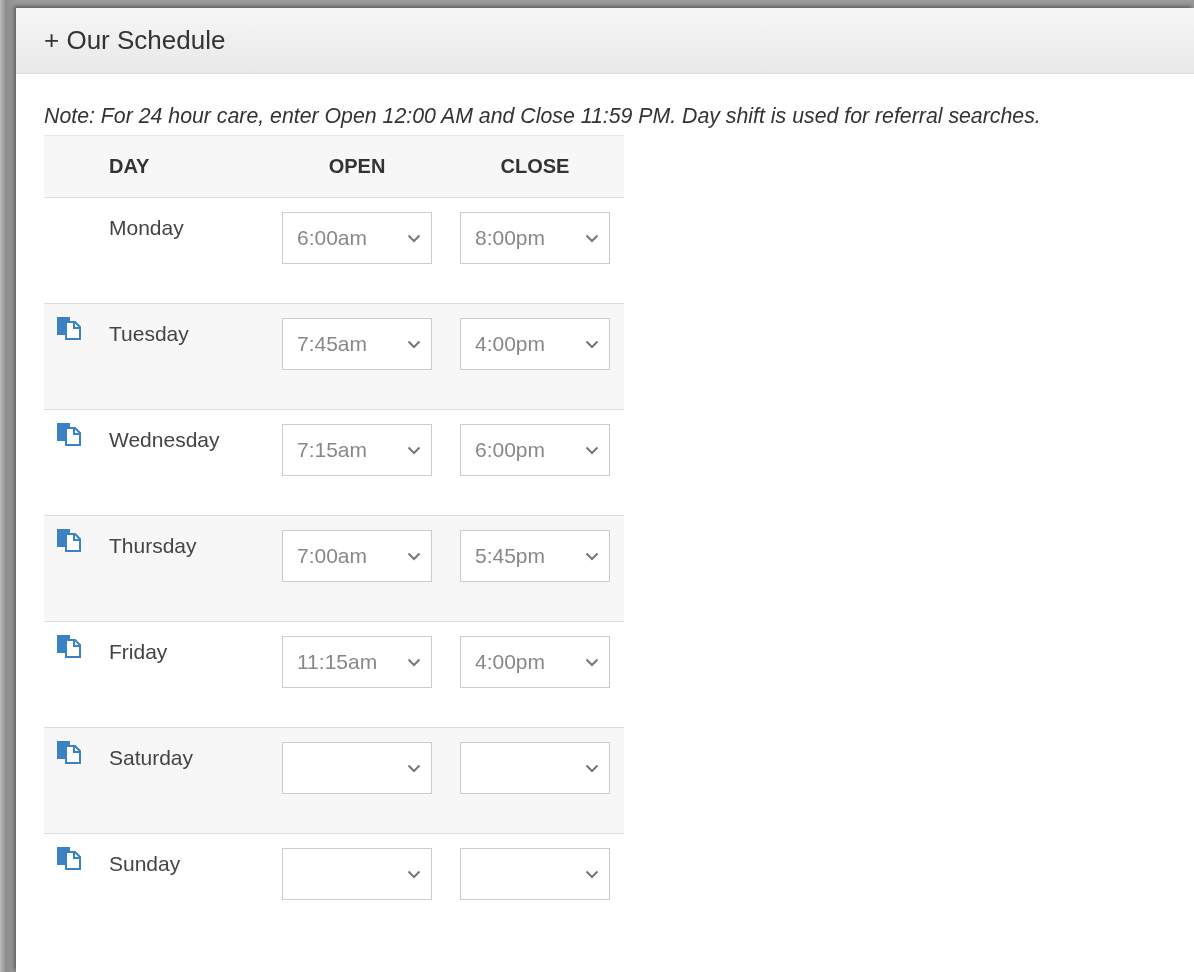 This screenshot has height=972, width=1194. Describe the element at coordinates (153, 545) in the screenshot. I see `day-label: Thursday` at that location.